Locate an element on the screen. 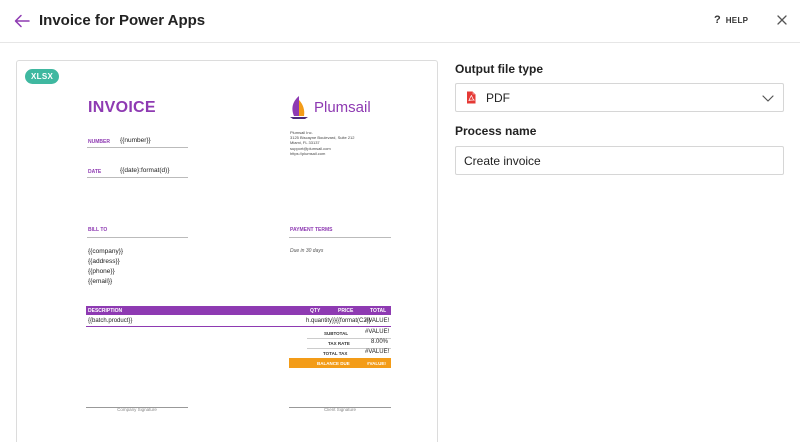 Image resolution: width=800 pixels, height=442 pixels. payment-terms-value: Due in 30 days is located at coordinates (307, 251).